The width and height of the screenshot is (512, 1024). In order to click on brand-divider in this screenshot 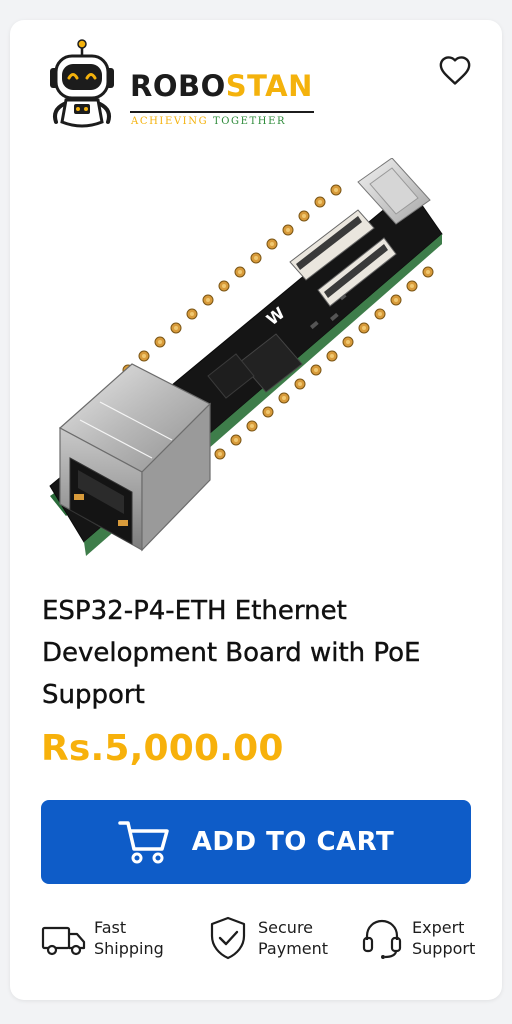, I will do `click(222, 112)`.